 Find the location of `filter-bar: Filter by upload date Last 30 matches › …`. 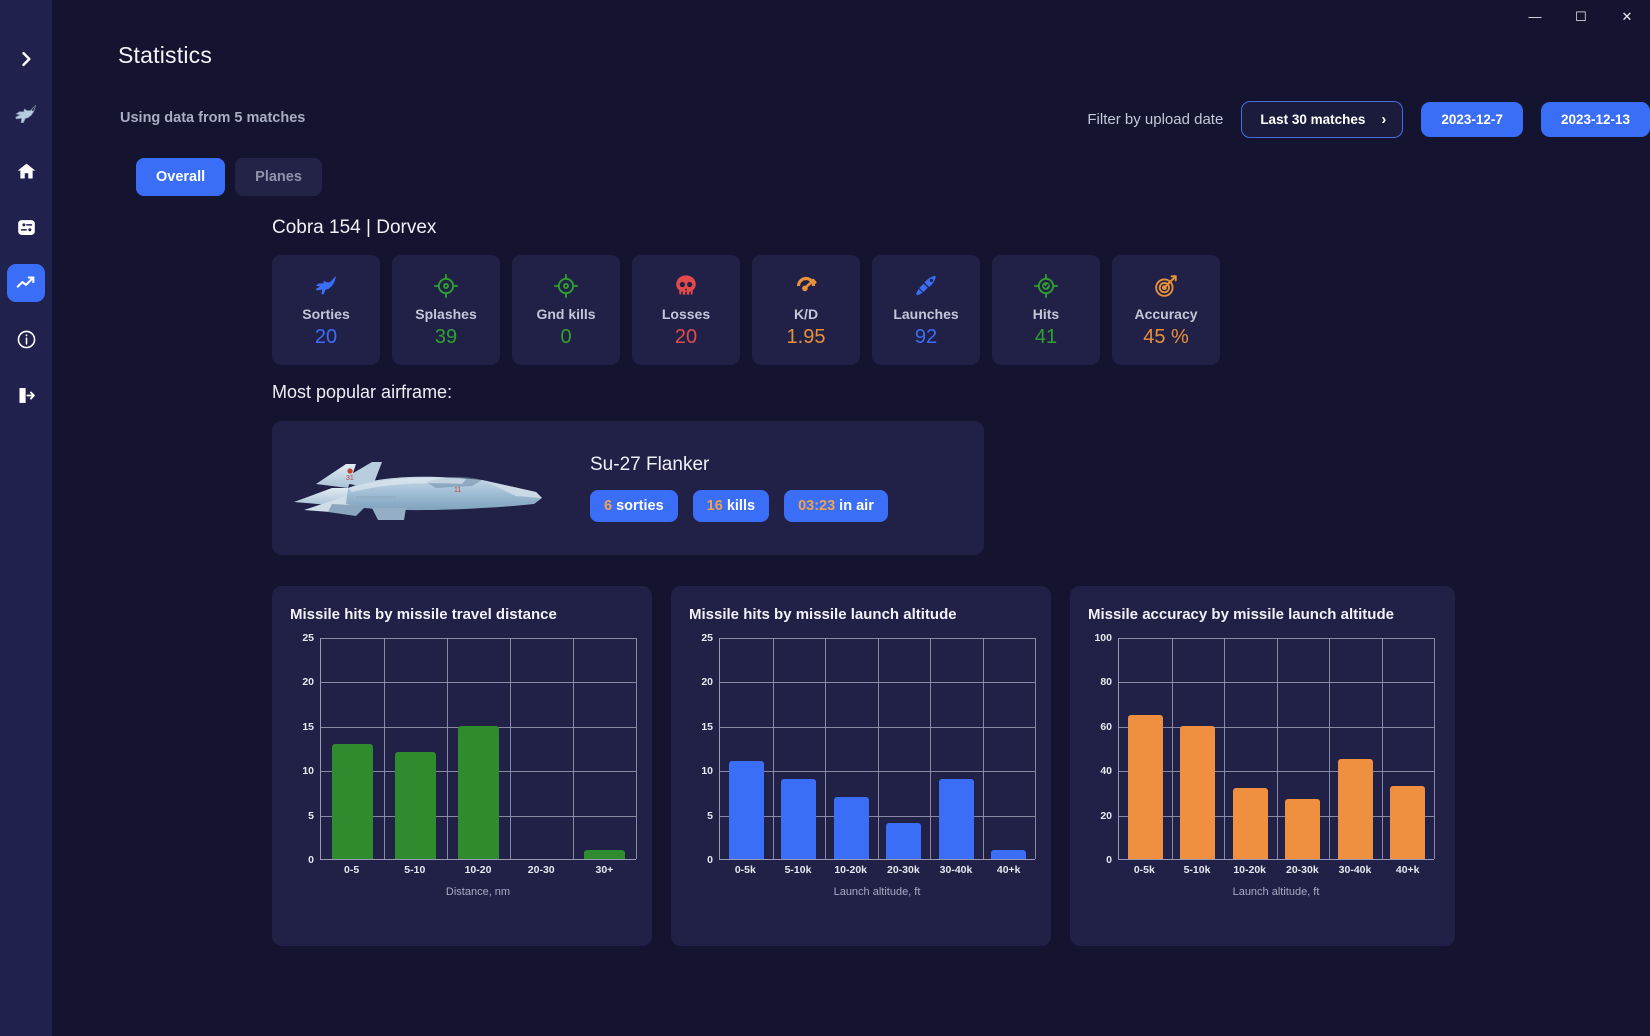

filter-bar: Filter by upload date Last 30 matches › … is located at coordinates (1368, 119).